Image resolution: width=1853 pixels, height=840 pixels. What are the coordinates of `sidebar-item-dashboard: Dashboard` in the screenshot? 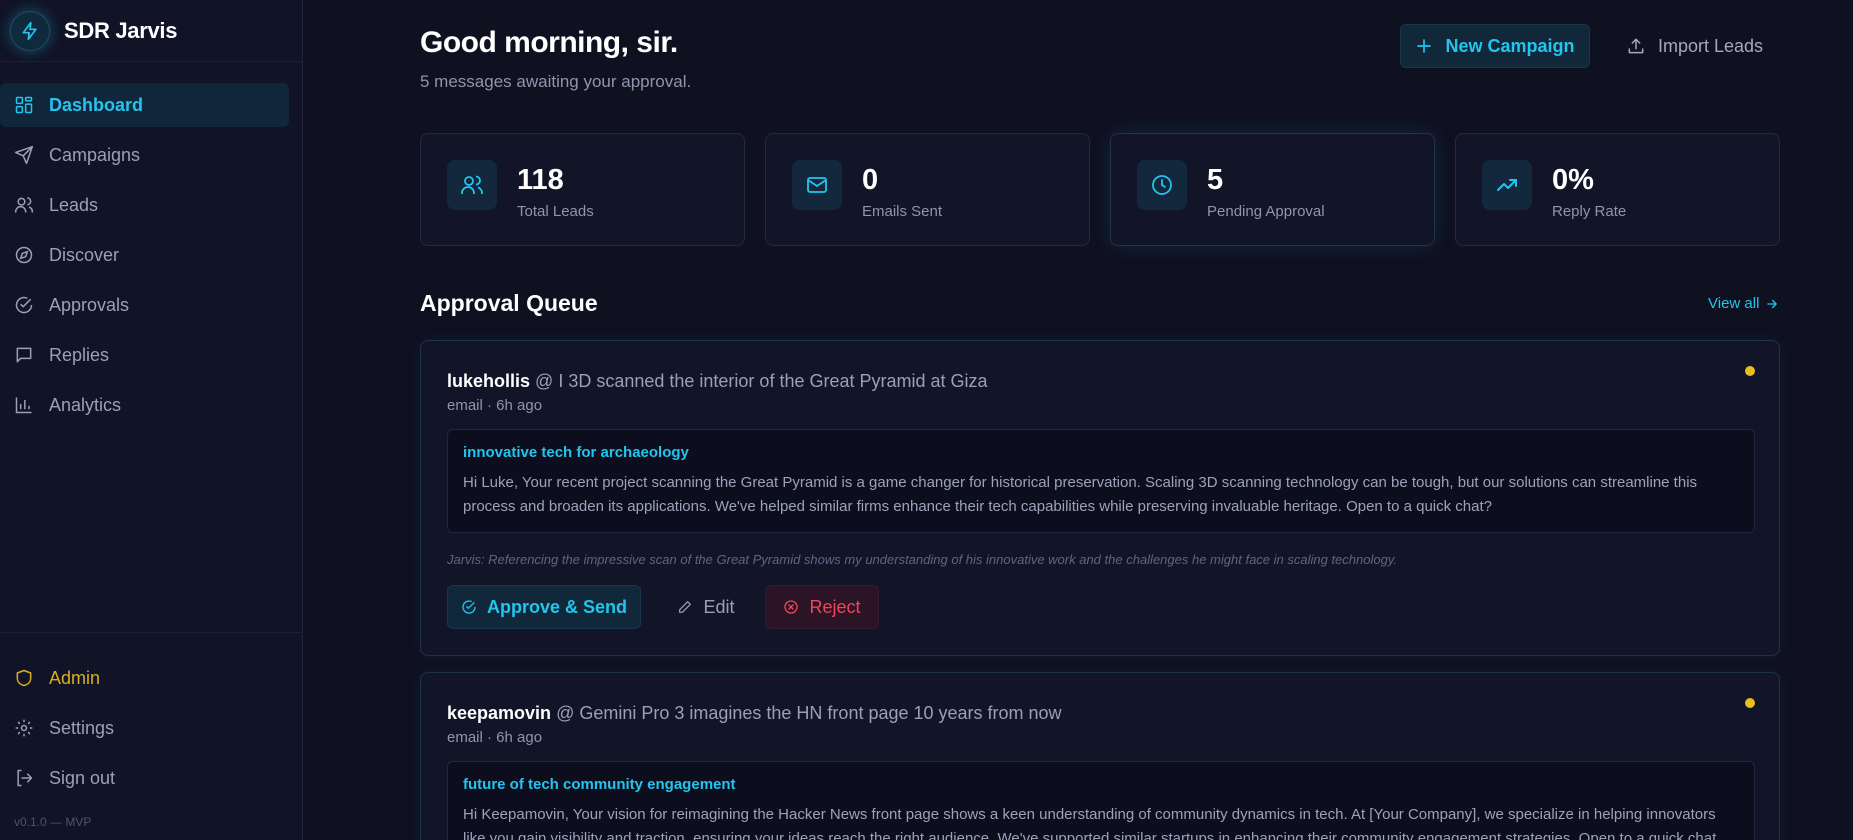 It's located at (144, 105).